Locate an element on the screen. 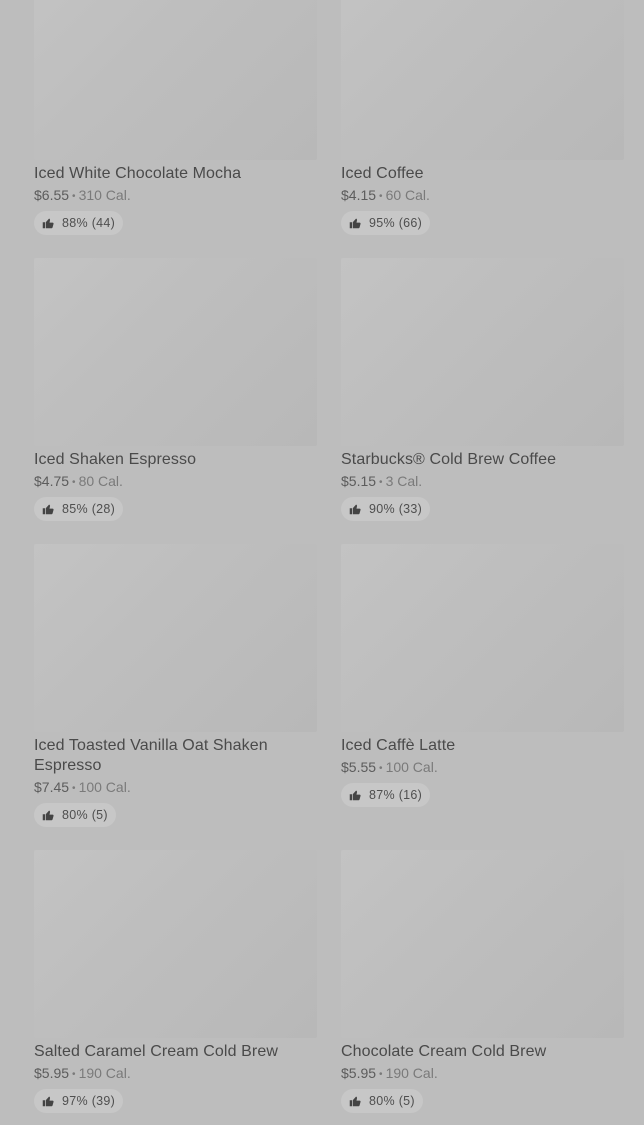  item-name: Iced Toasted Vanilla Oat Shaken Espresso is located at coordinates (175, 756).